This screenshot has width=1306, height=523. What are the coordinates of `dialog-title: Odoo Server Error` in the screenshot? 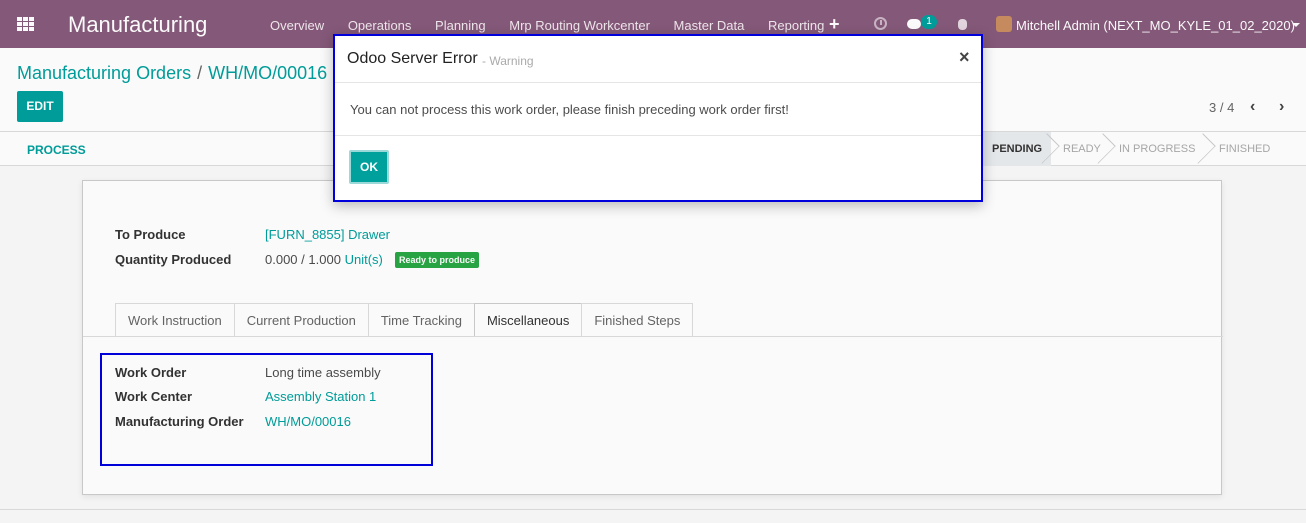 It's located at (412, 58).